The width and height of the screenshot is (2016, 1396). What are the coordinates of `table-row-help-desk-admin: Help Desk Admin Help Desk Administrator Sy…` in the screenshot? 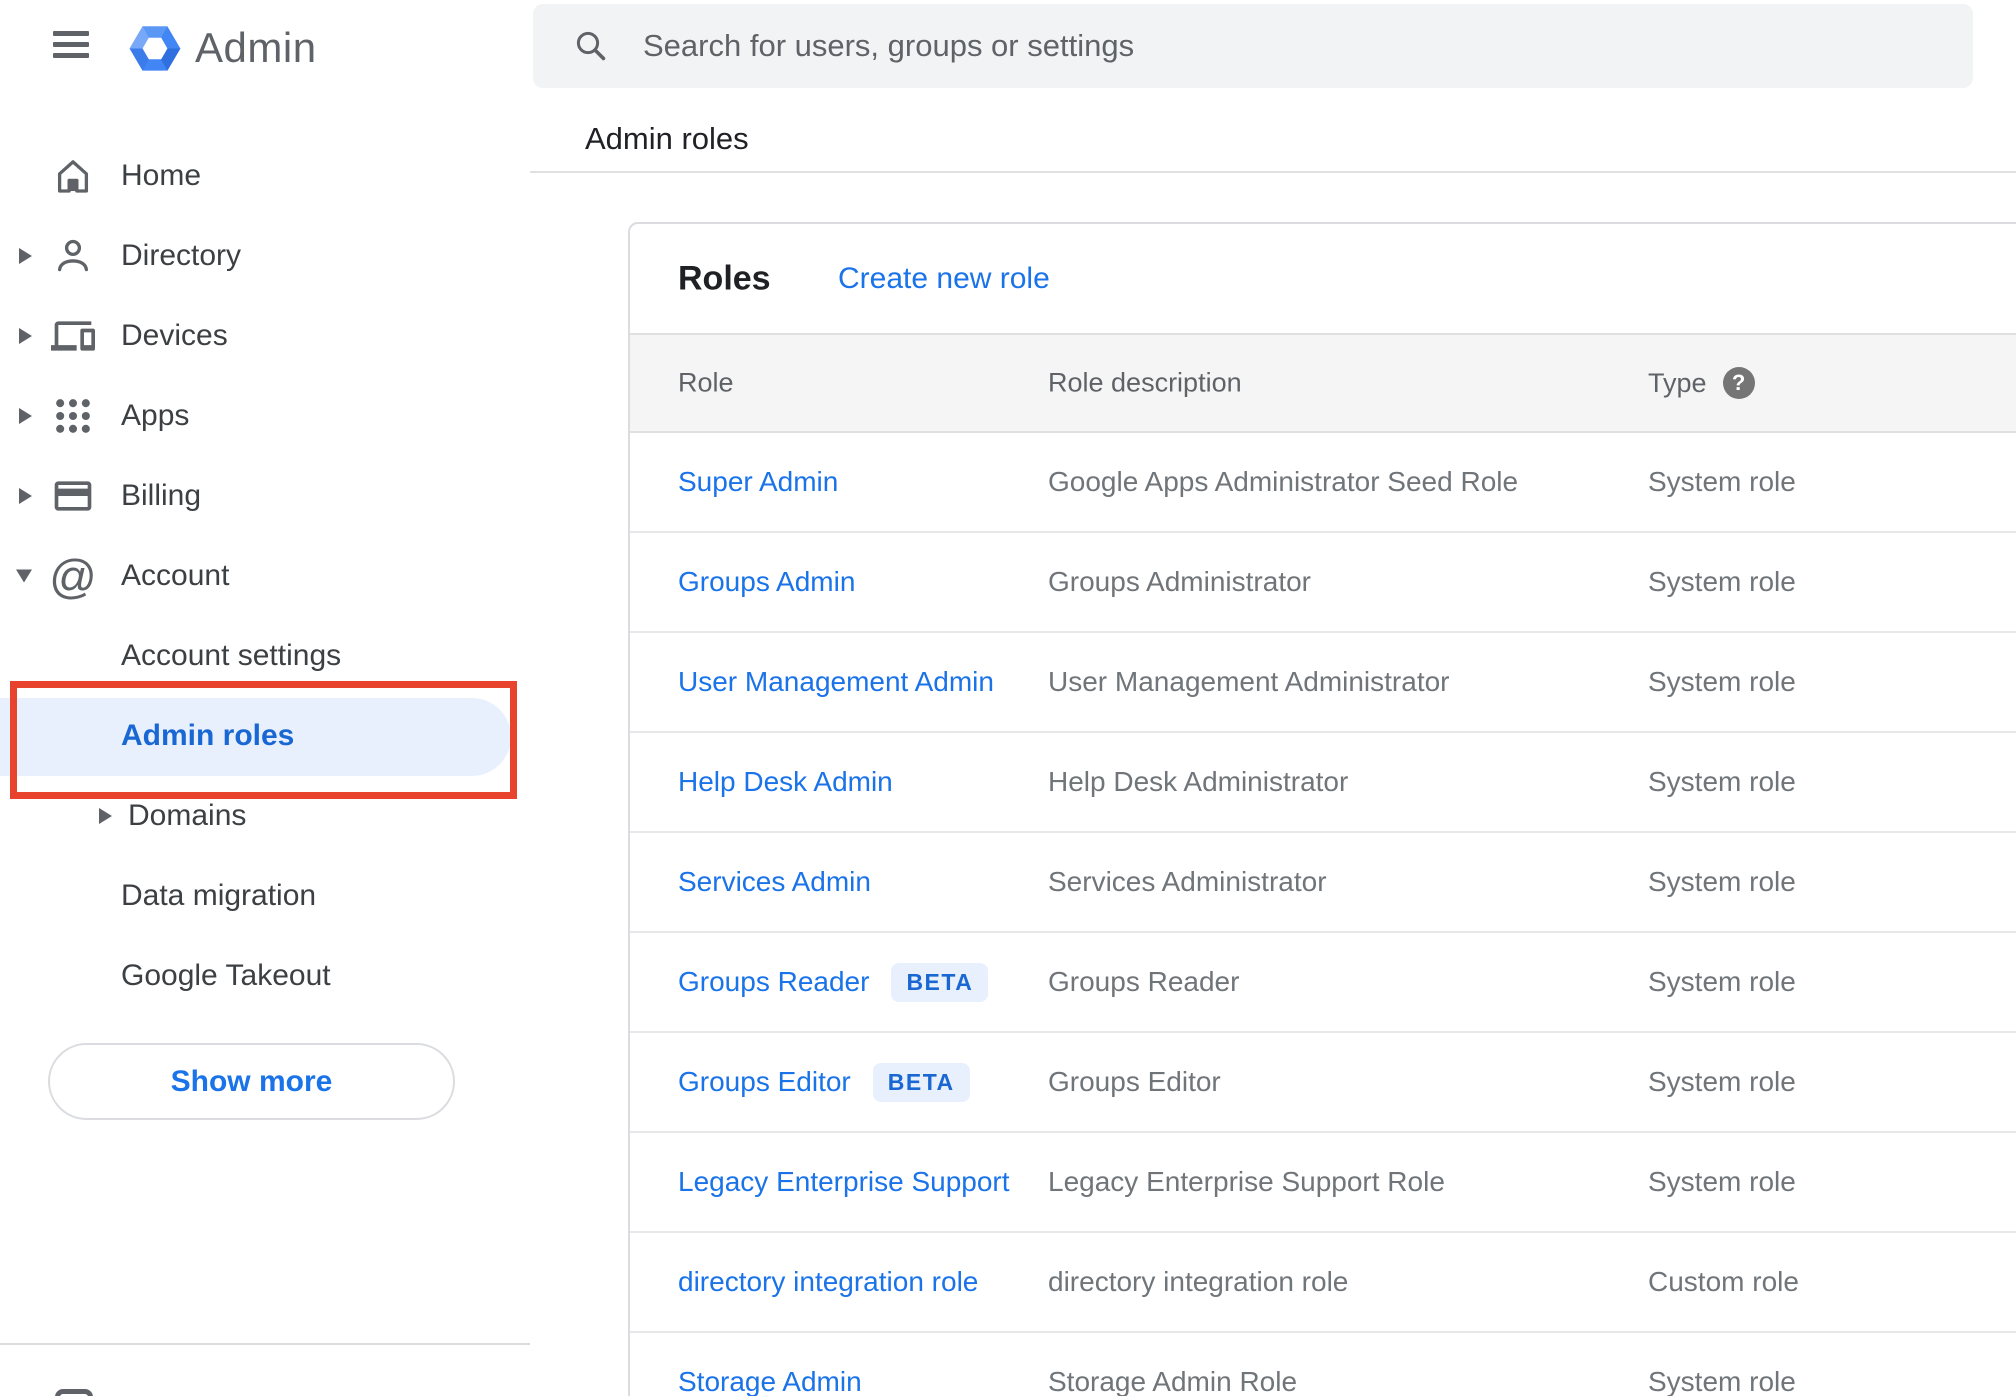 It's located at (1323, 783).